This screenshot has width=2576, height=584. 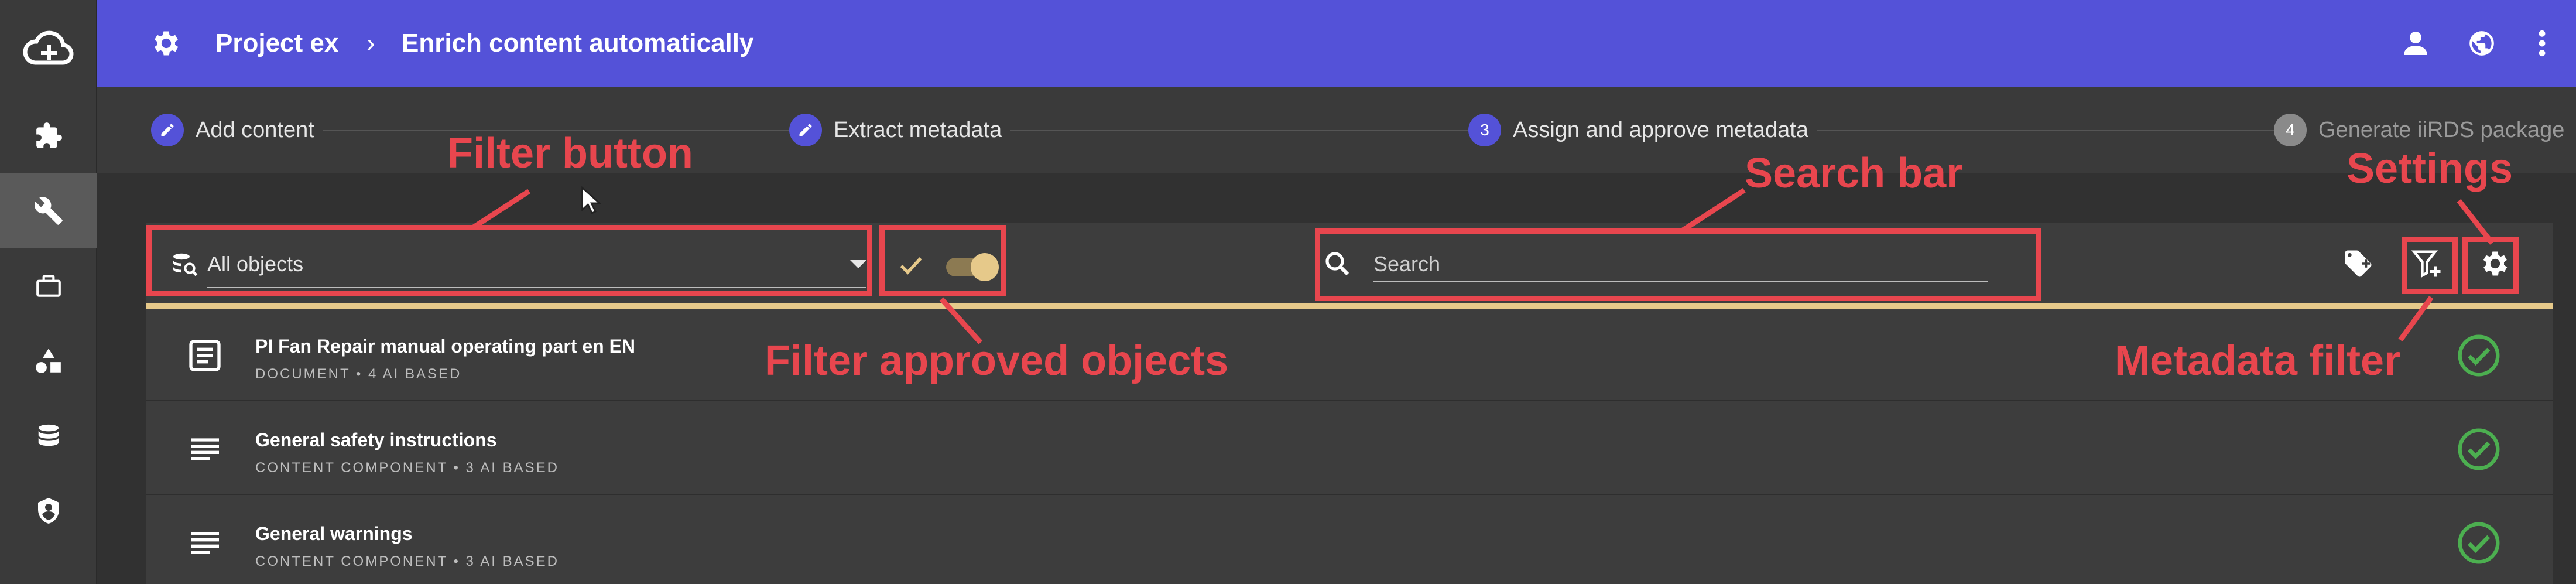 I want to click on tag-plus-icon, so click(x=2358, y=263).